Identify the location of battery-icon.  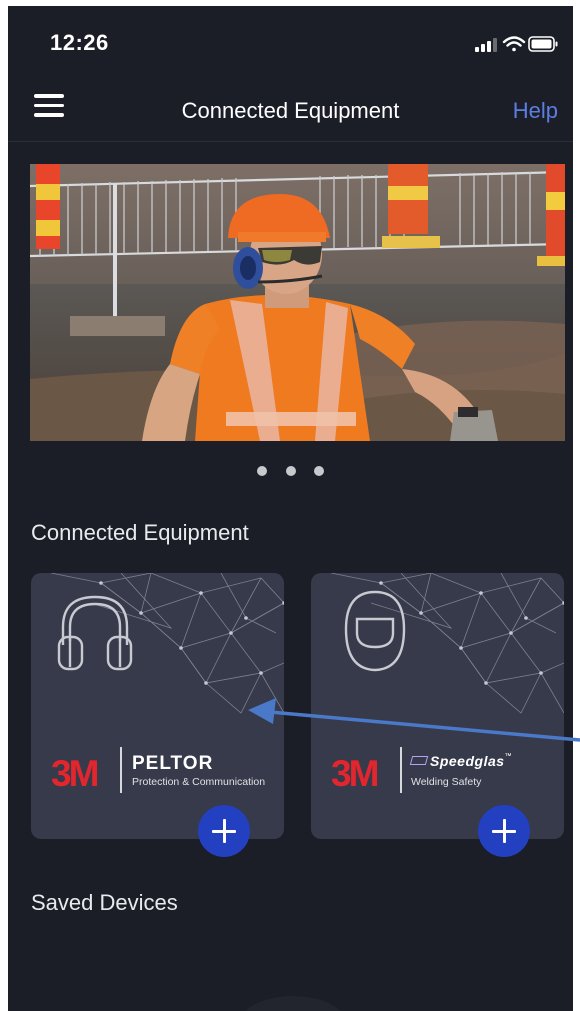
(543, 44).